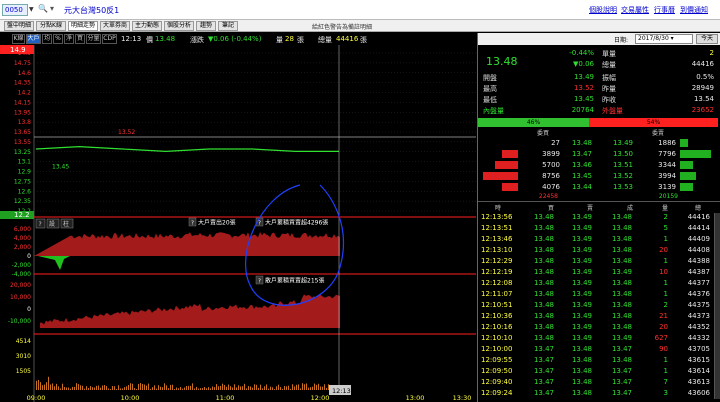 The width and height of the screenshot is (720, 402). What do you see at coordinates (717, 306) in the screenshot?
I see `tick-scrollbar` at bounding box center [717, 306].